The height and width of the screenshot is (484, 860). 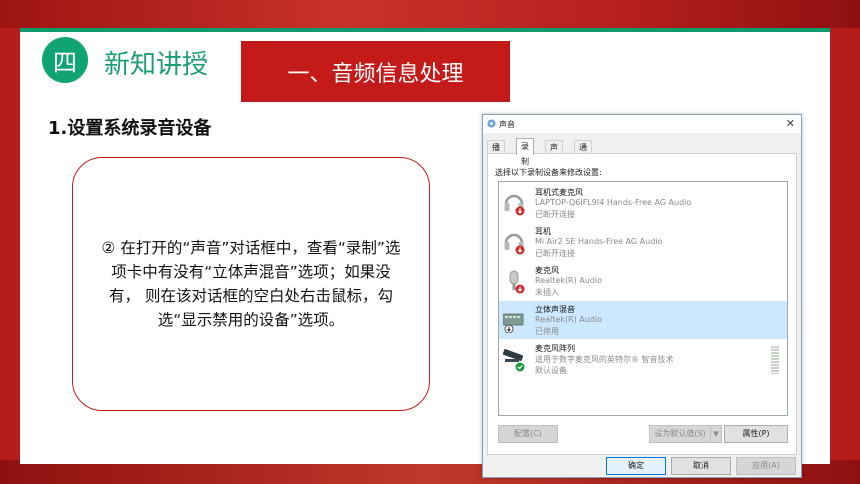 What do you see at coordinates (613, 202) in the screenshot?
I see `device-description: LAPTOP-Q6IFL9I4 Hands-Free AG Audio` at bounding box center [613, 202].